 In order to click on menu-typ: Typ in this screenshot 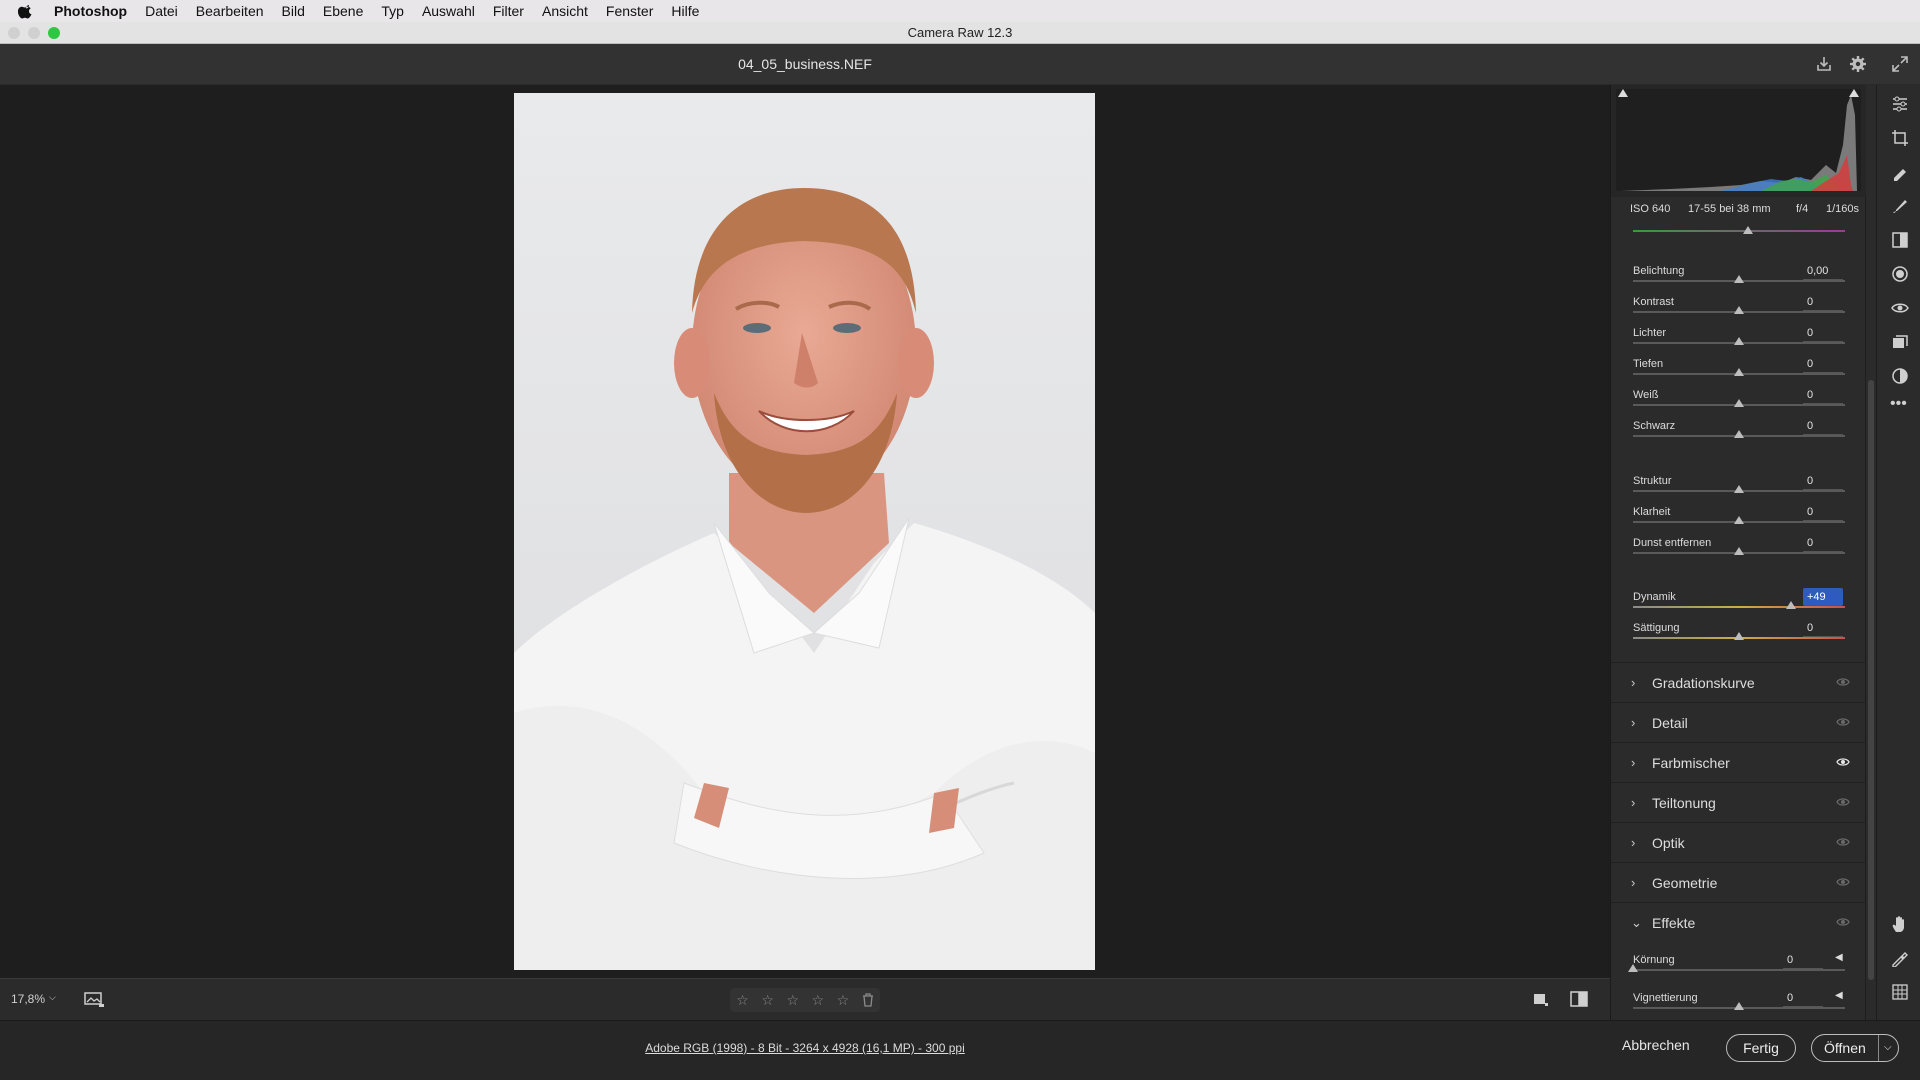, I will do `click(392, 11)`.